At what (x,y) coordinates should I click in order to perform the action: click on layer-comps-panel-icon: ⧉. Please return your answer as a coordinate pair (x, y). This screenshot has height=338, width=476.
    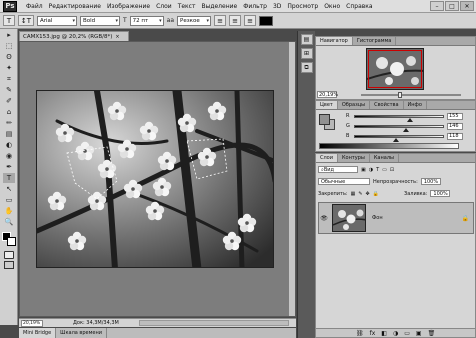
    Looking at the image, I should click on (306, 67).